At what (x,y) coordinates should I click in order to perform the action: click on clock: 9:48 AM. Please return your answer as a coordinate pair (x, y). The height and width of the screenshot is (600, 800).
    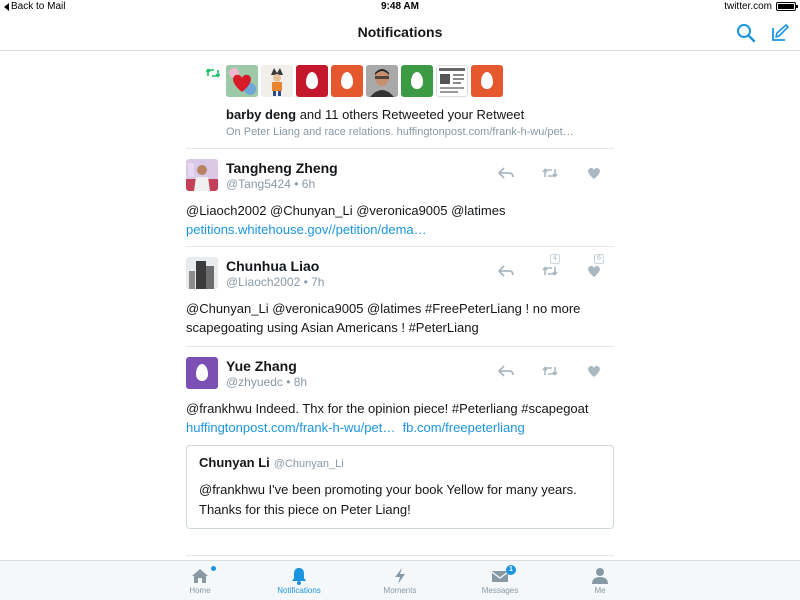
    Looking at the image, I should click on (400, 6).